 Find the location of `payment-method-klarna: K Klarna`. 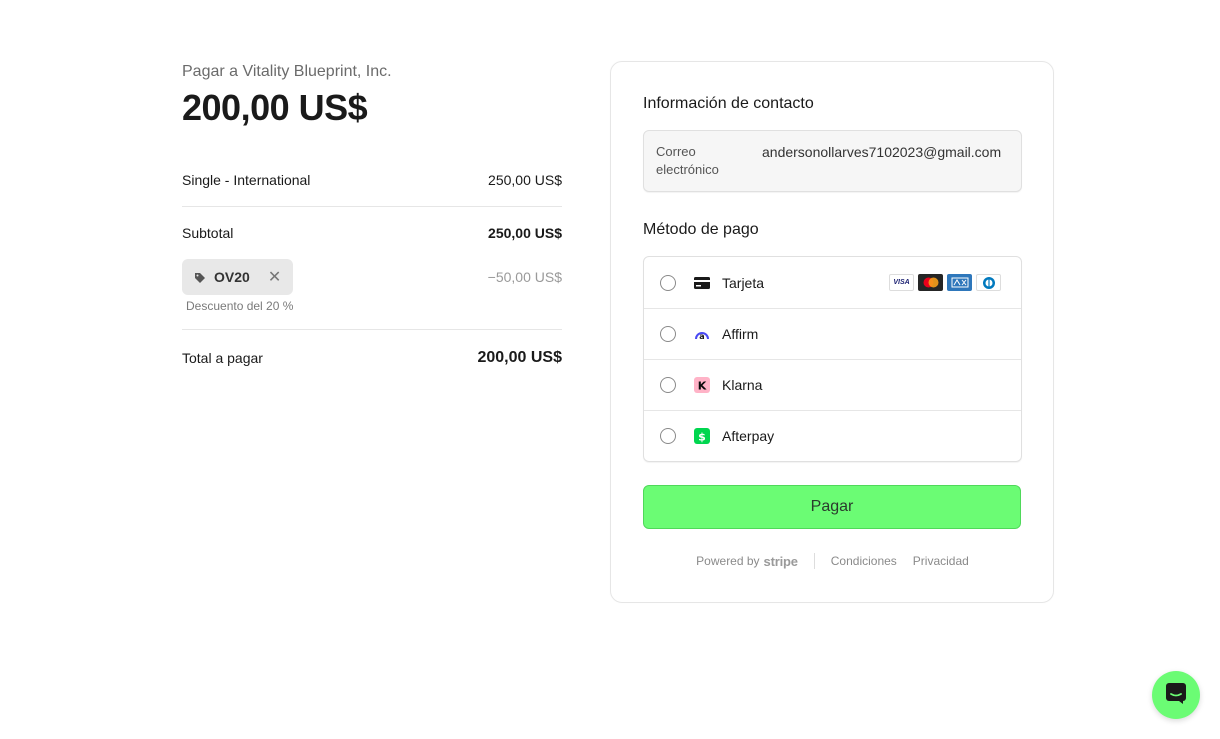

payment-method-klarna: K Klarna is located at coordinates (832, 384).